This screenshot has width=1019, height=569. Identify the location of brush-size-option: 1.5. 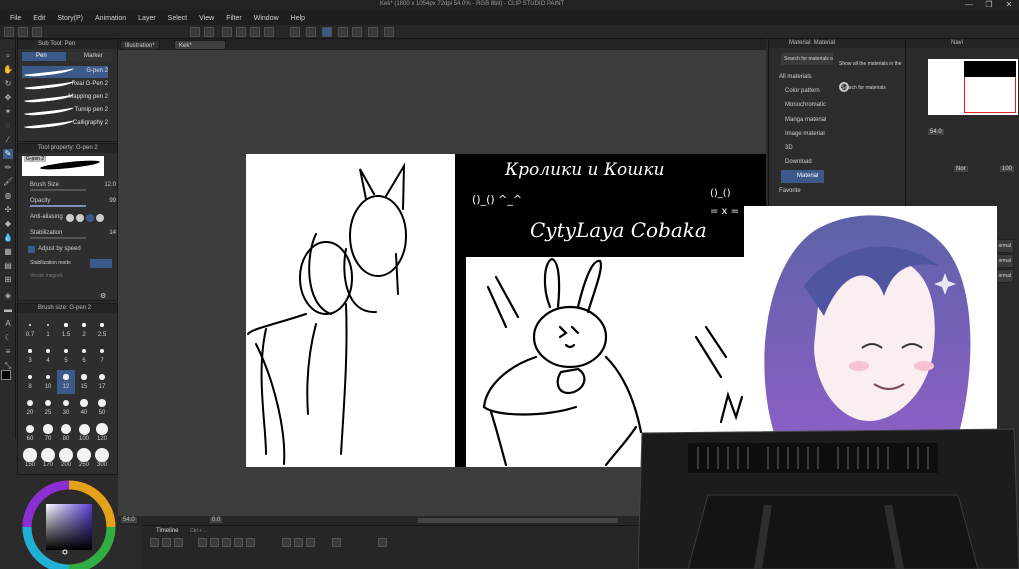
(66, 330).